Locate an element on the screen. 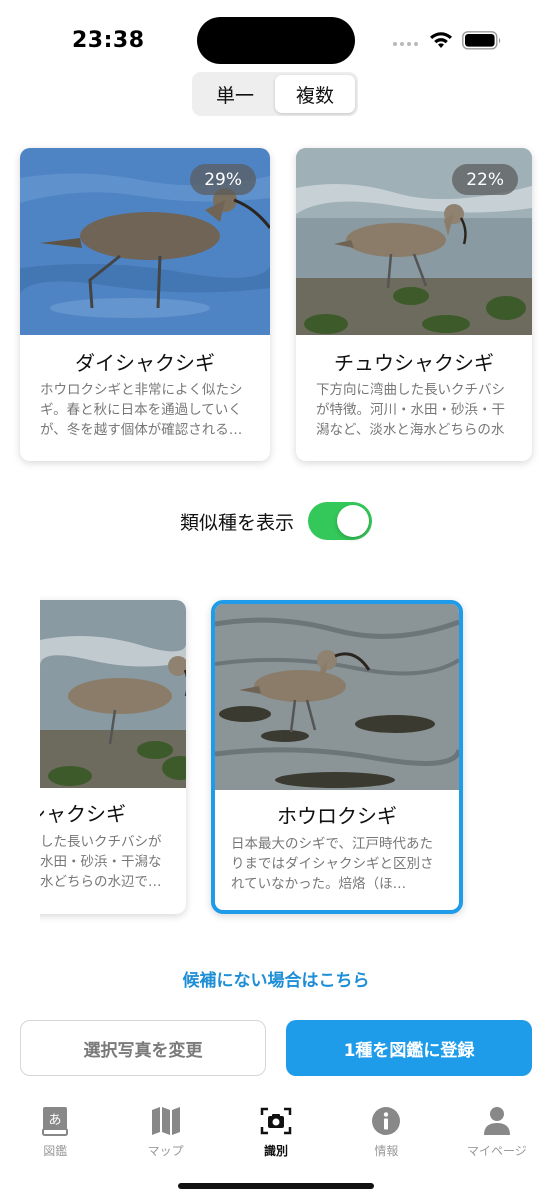 This screenshot has width=552, height=1200. similar-species-switch is located at coordinates (340, 521).